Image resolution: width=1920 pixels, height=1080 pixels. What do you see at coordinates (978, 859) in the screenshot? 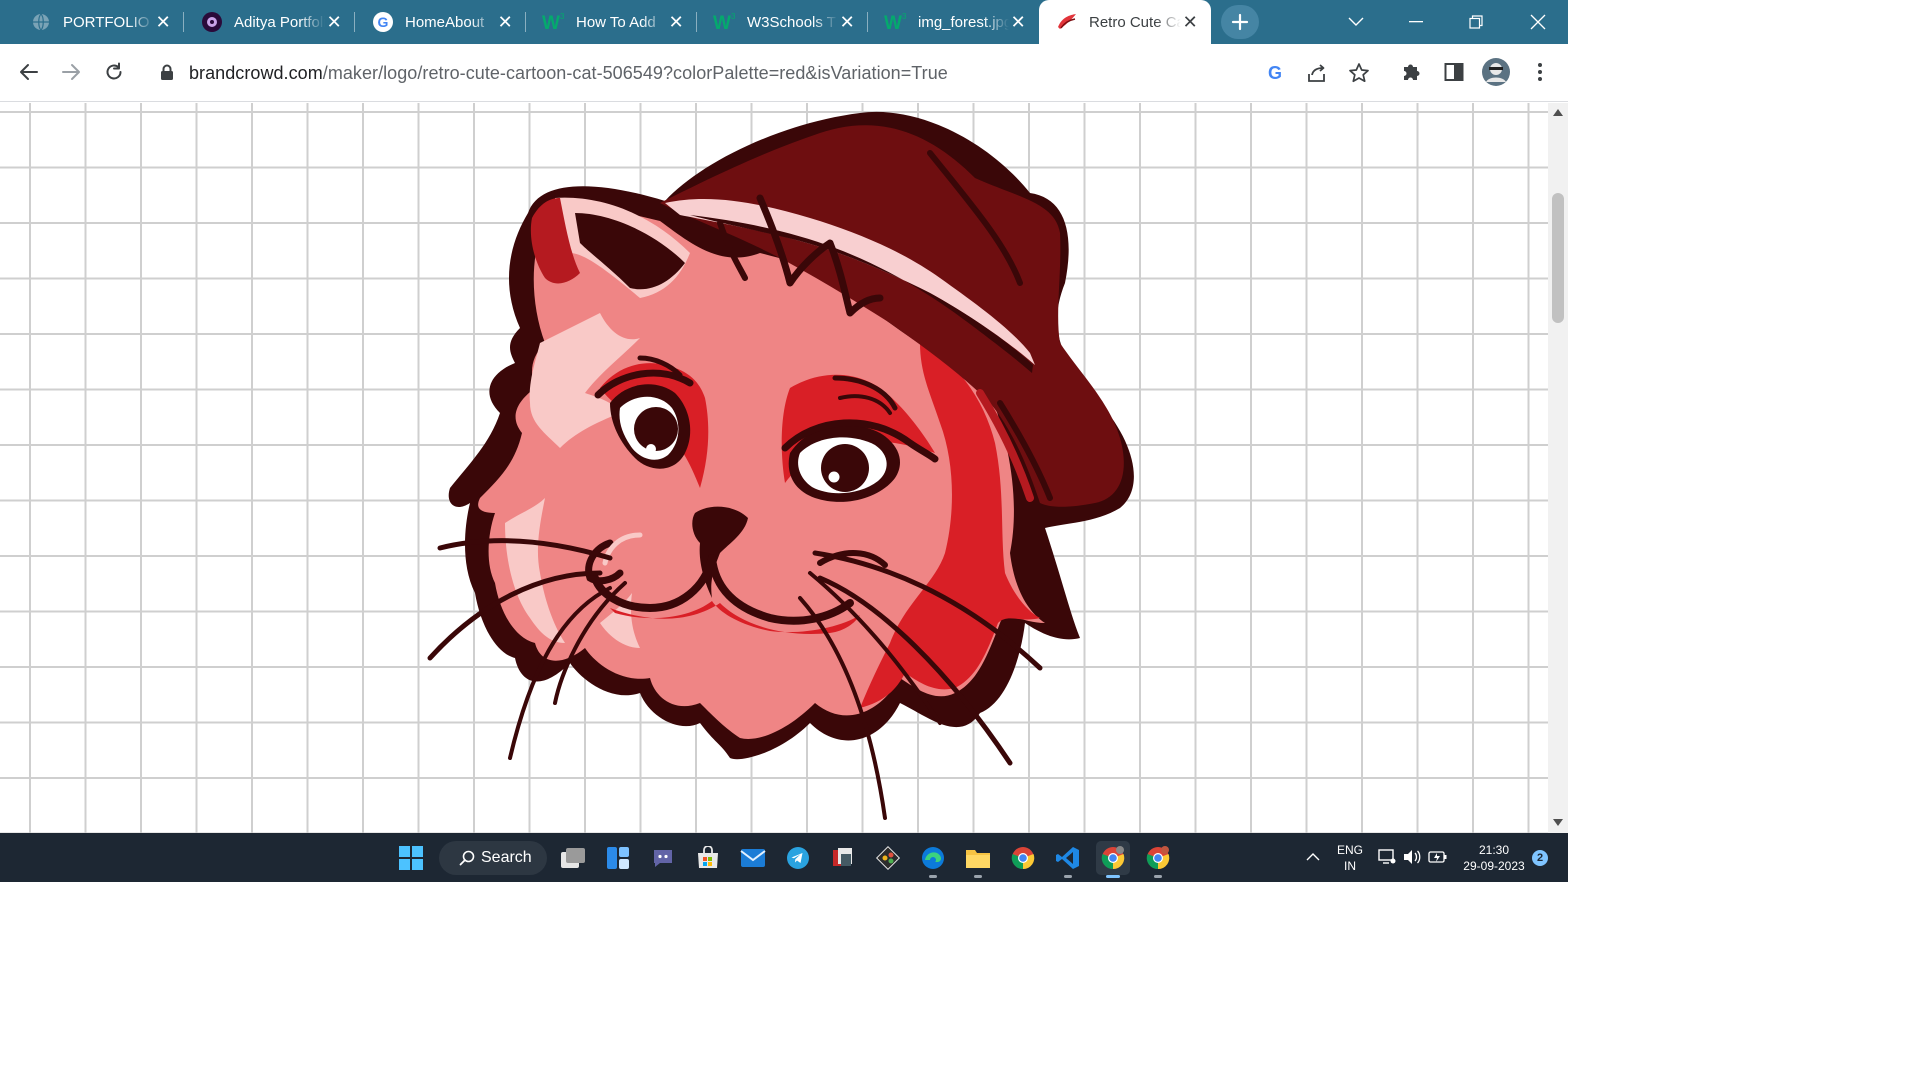
I see `file-explorer-icon` at bounding box center [978, 859].